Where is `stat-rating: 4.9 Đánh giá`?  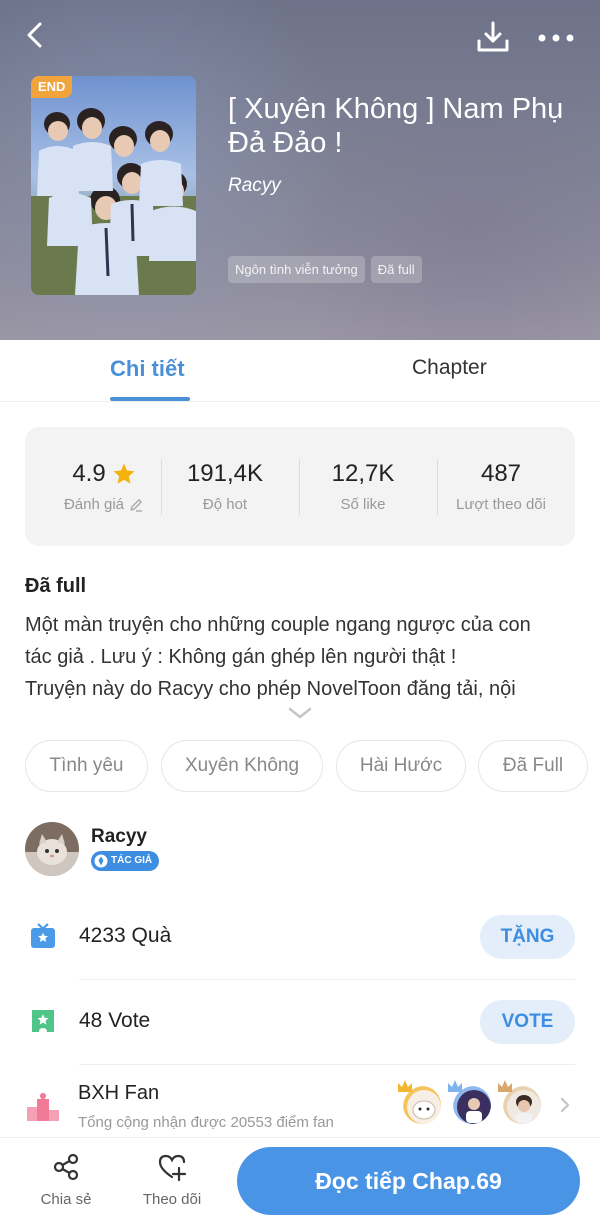 stat-rating: 4.9 Đánh giá is located at coordinates (104, 486).